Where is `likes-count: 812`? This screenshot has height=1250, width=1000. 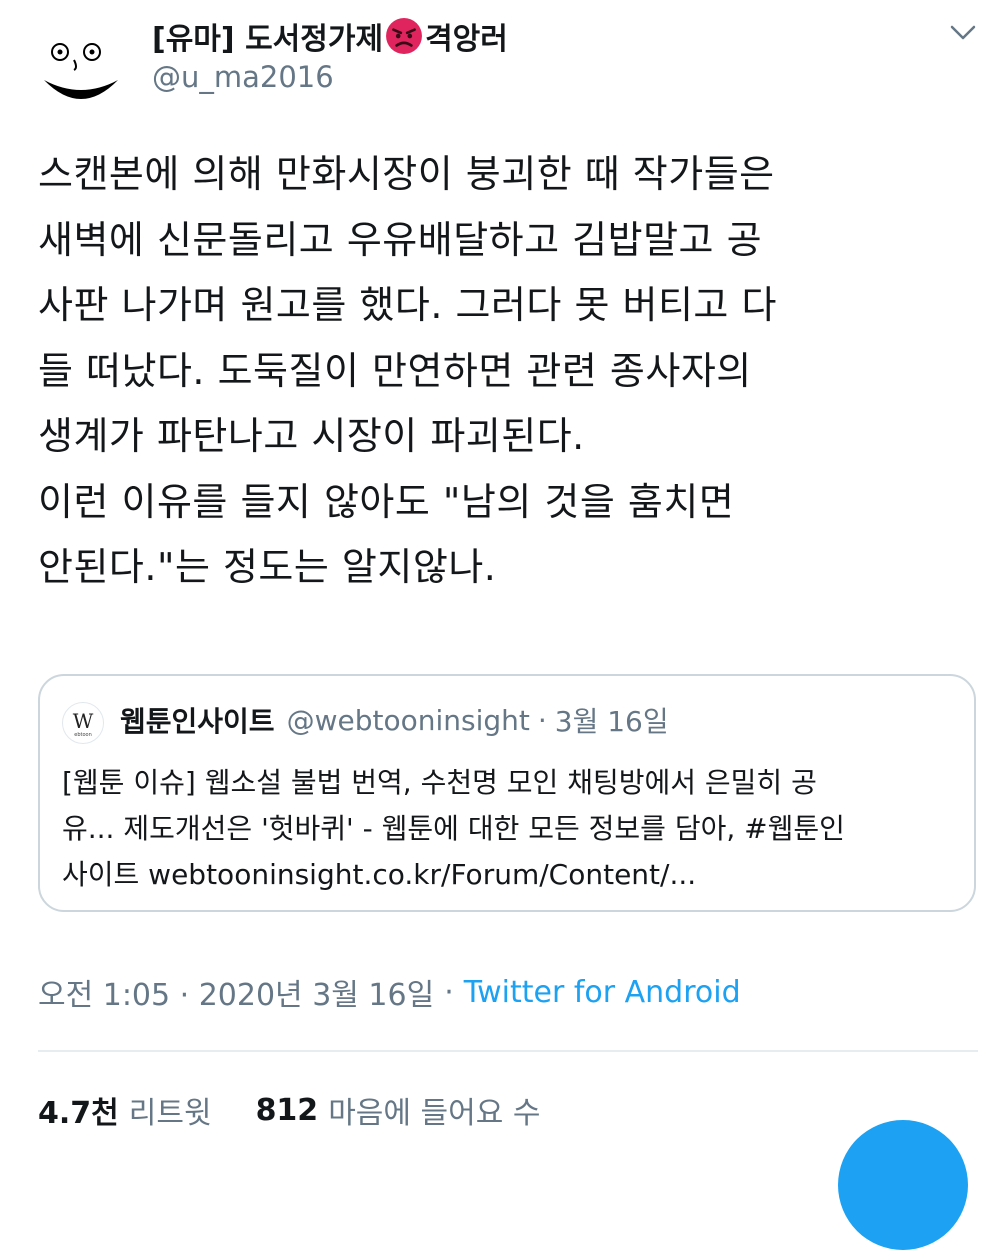
likes-count: 812 is located at coordinates (287, 1110).